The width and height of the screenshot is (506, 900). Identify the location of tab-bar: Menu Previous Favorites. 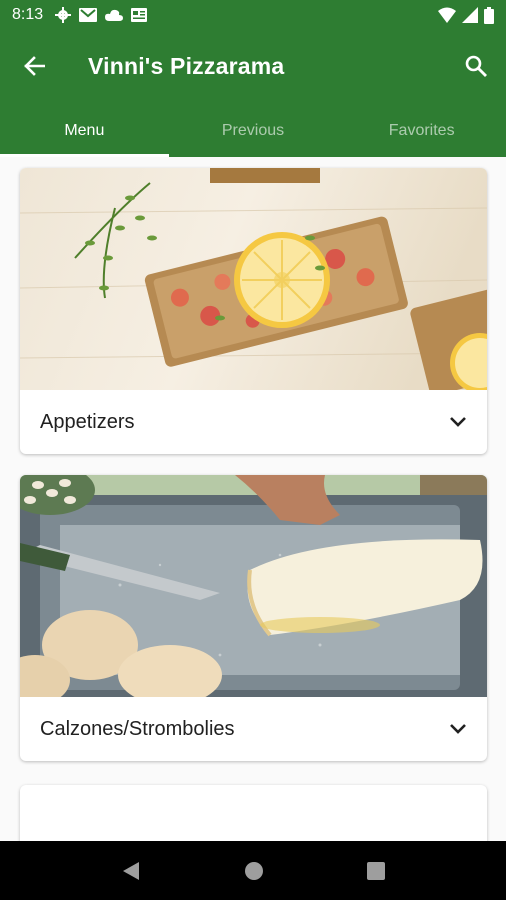
(253, 130).